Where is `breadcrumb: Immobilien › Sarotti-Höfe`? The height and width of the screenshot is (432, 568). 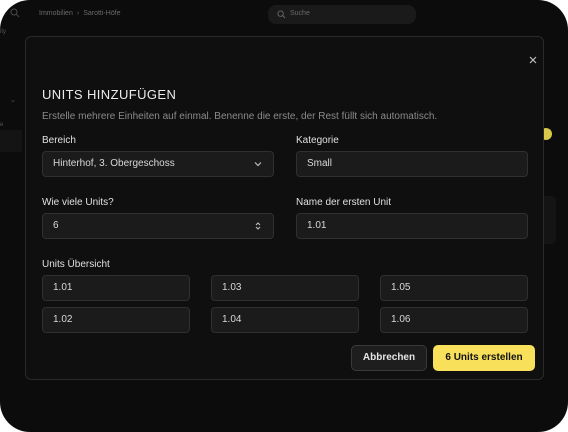
breadcrumb: Immobilien › Sarotti-Höfe is located at coordinates (80, 13).